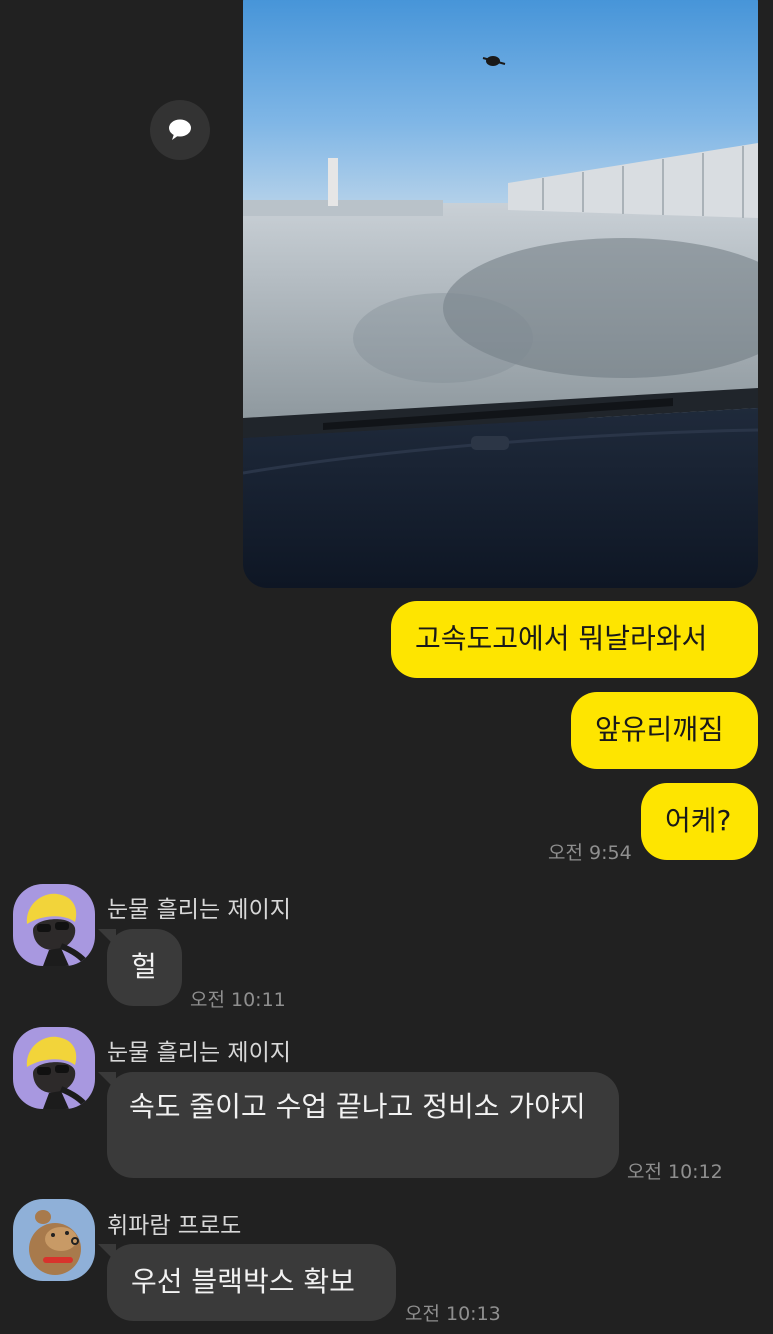 Image resolution: width=773 pixels, height=1334 pixels. I want to click on message-timestamp: 오전 9:54, so click(590, 853).